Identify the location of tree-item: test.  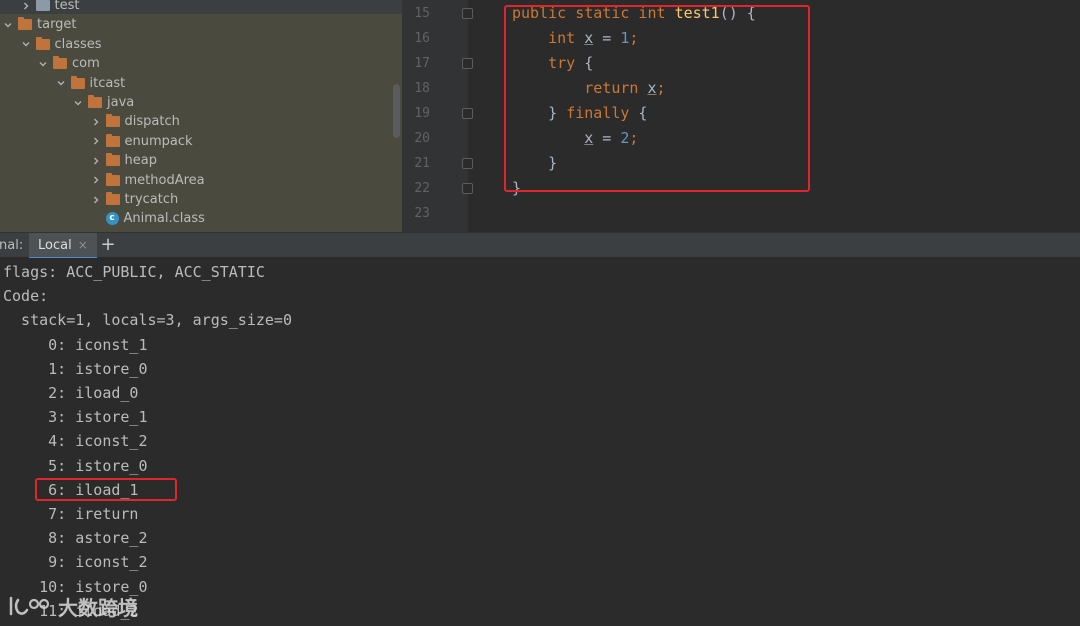
(50, 7).